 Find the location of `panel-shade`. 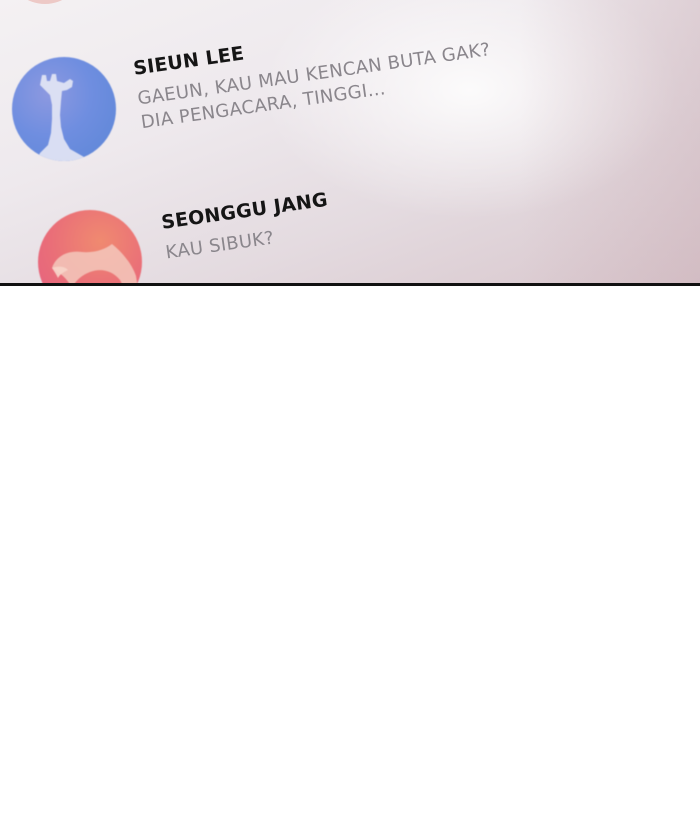

panel-shade is located at coordinates (610, 142).